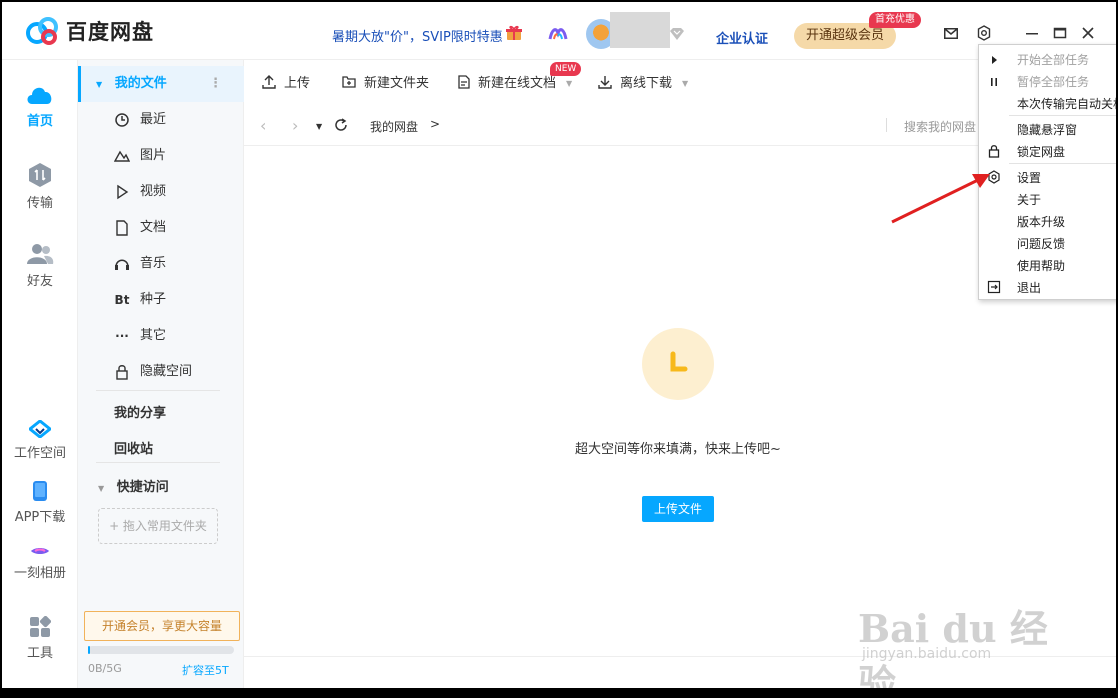 The height and width of the screenshot is (698, 1118). What do you see at coordinates (341, 125) in the screenshot?
I see `refresh-icon` at bounding box center [341, 125].